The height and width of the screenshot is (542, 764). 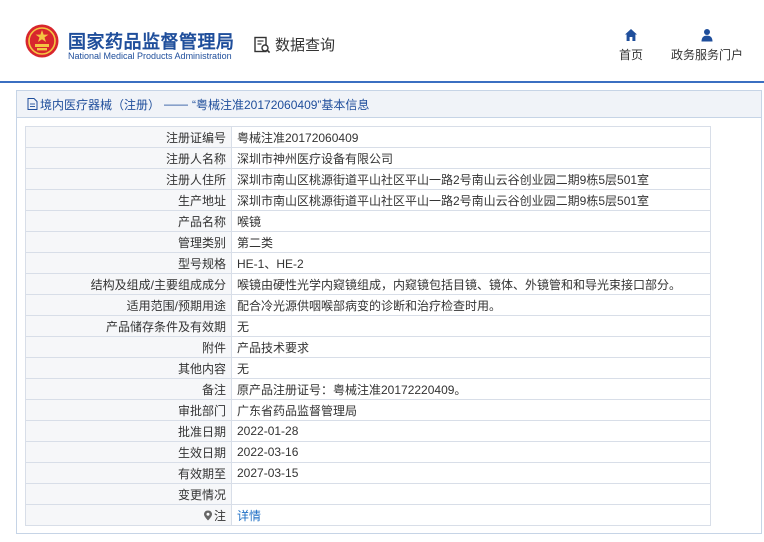 I want to click on table-row: 其他内容无, so click(x=368, y=368).